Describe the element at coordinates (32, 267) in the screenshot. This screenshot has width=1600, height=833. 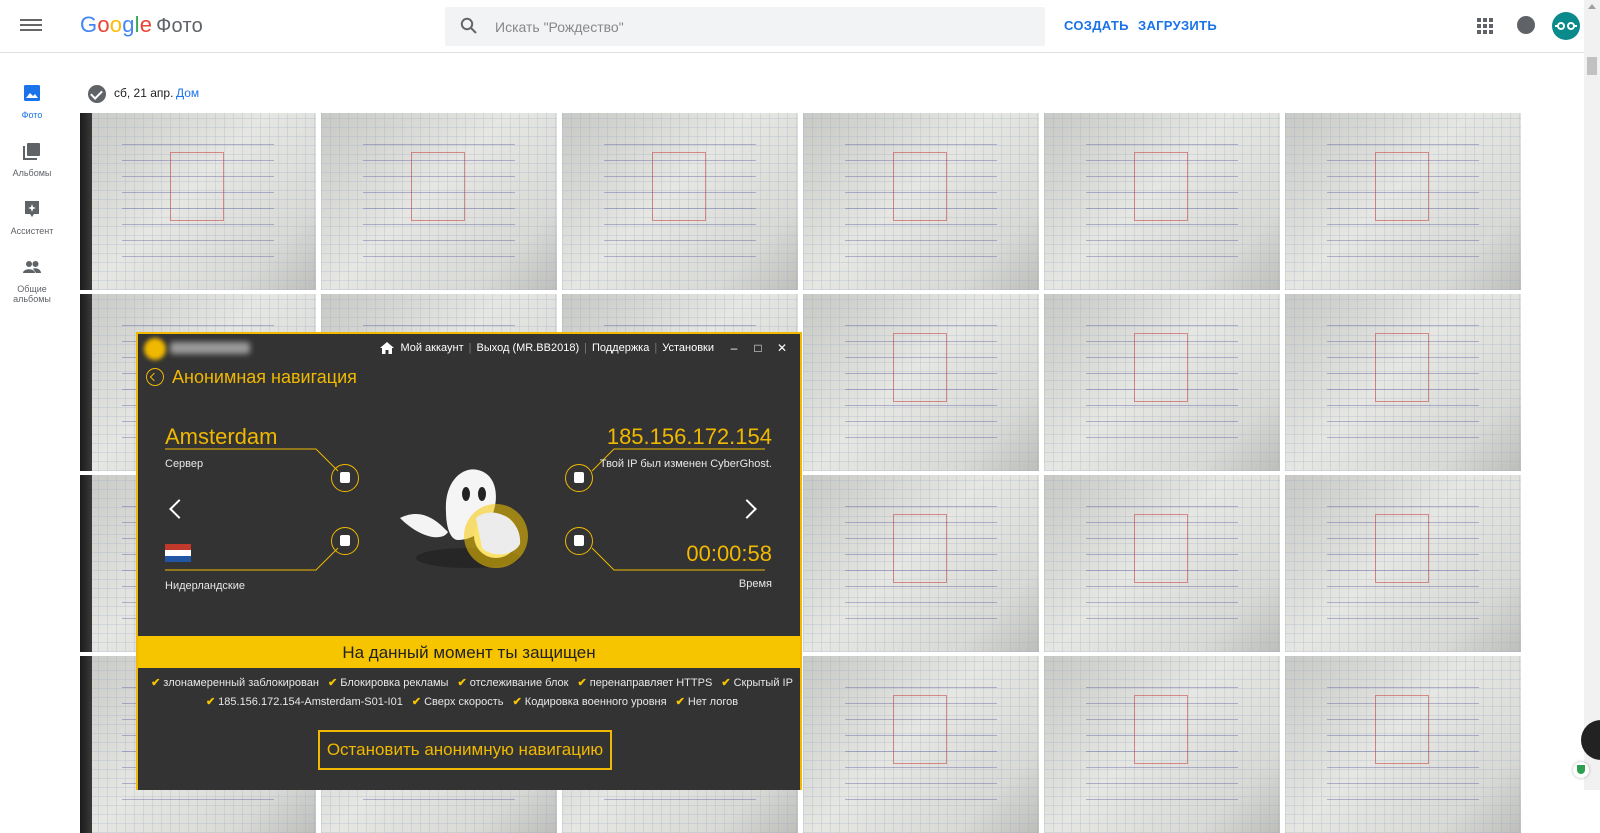
I see `shared-albums-icon` at that location.